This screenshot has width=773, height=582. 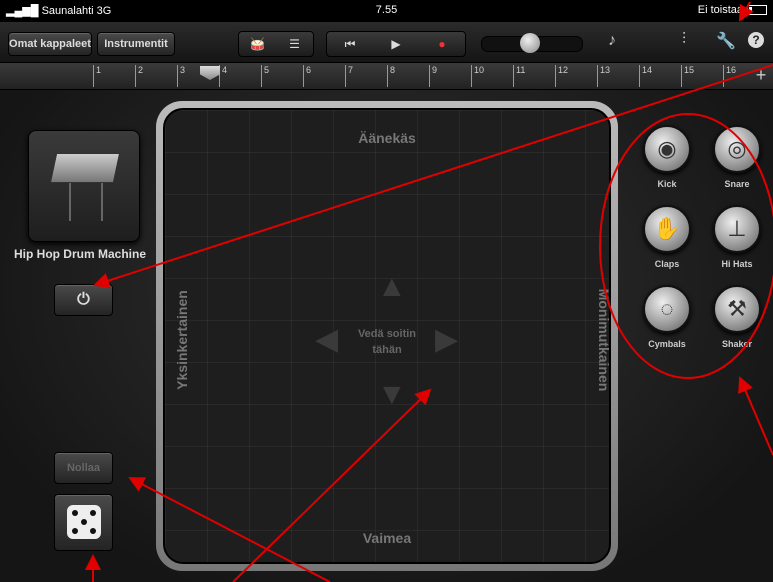 I want to click on dice-icon, so click(x=83, y=522).